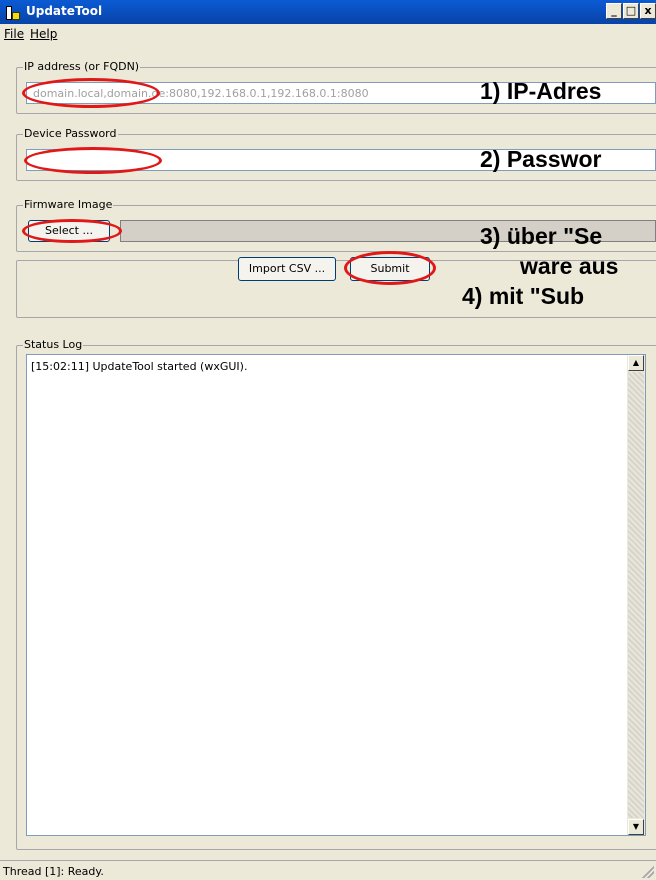  Describe the element at coordinates (68, 204) in the screenshot. I see `firmware-image-group-label: Firmware Image` at that location.